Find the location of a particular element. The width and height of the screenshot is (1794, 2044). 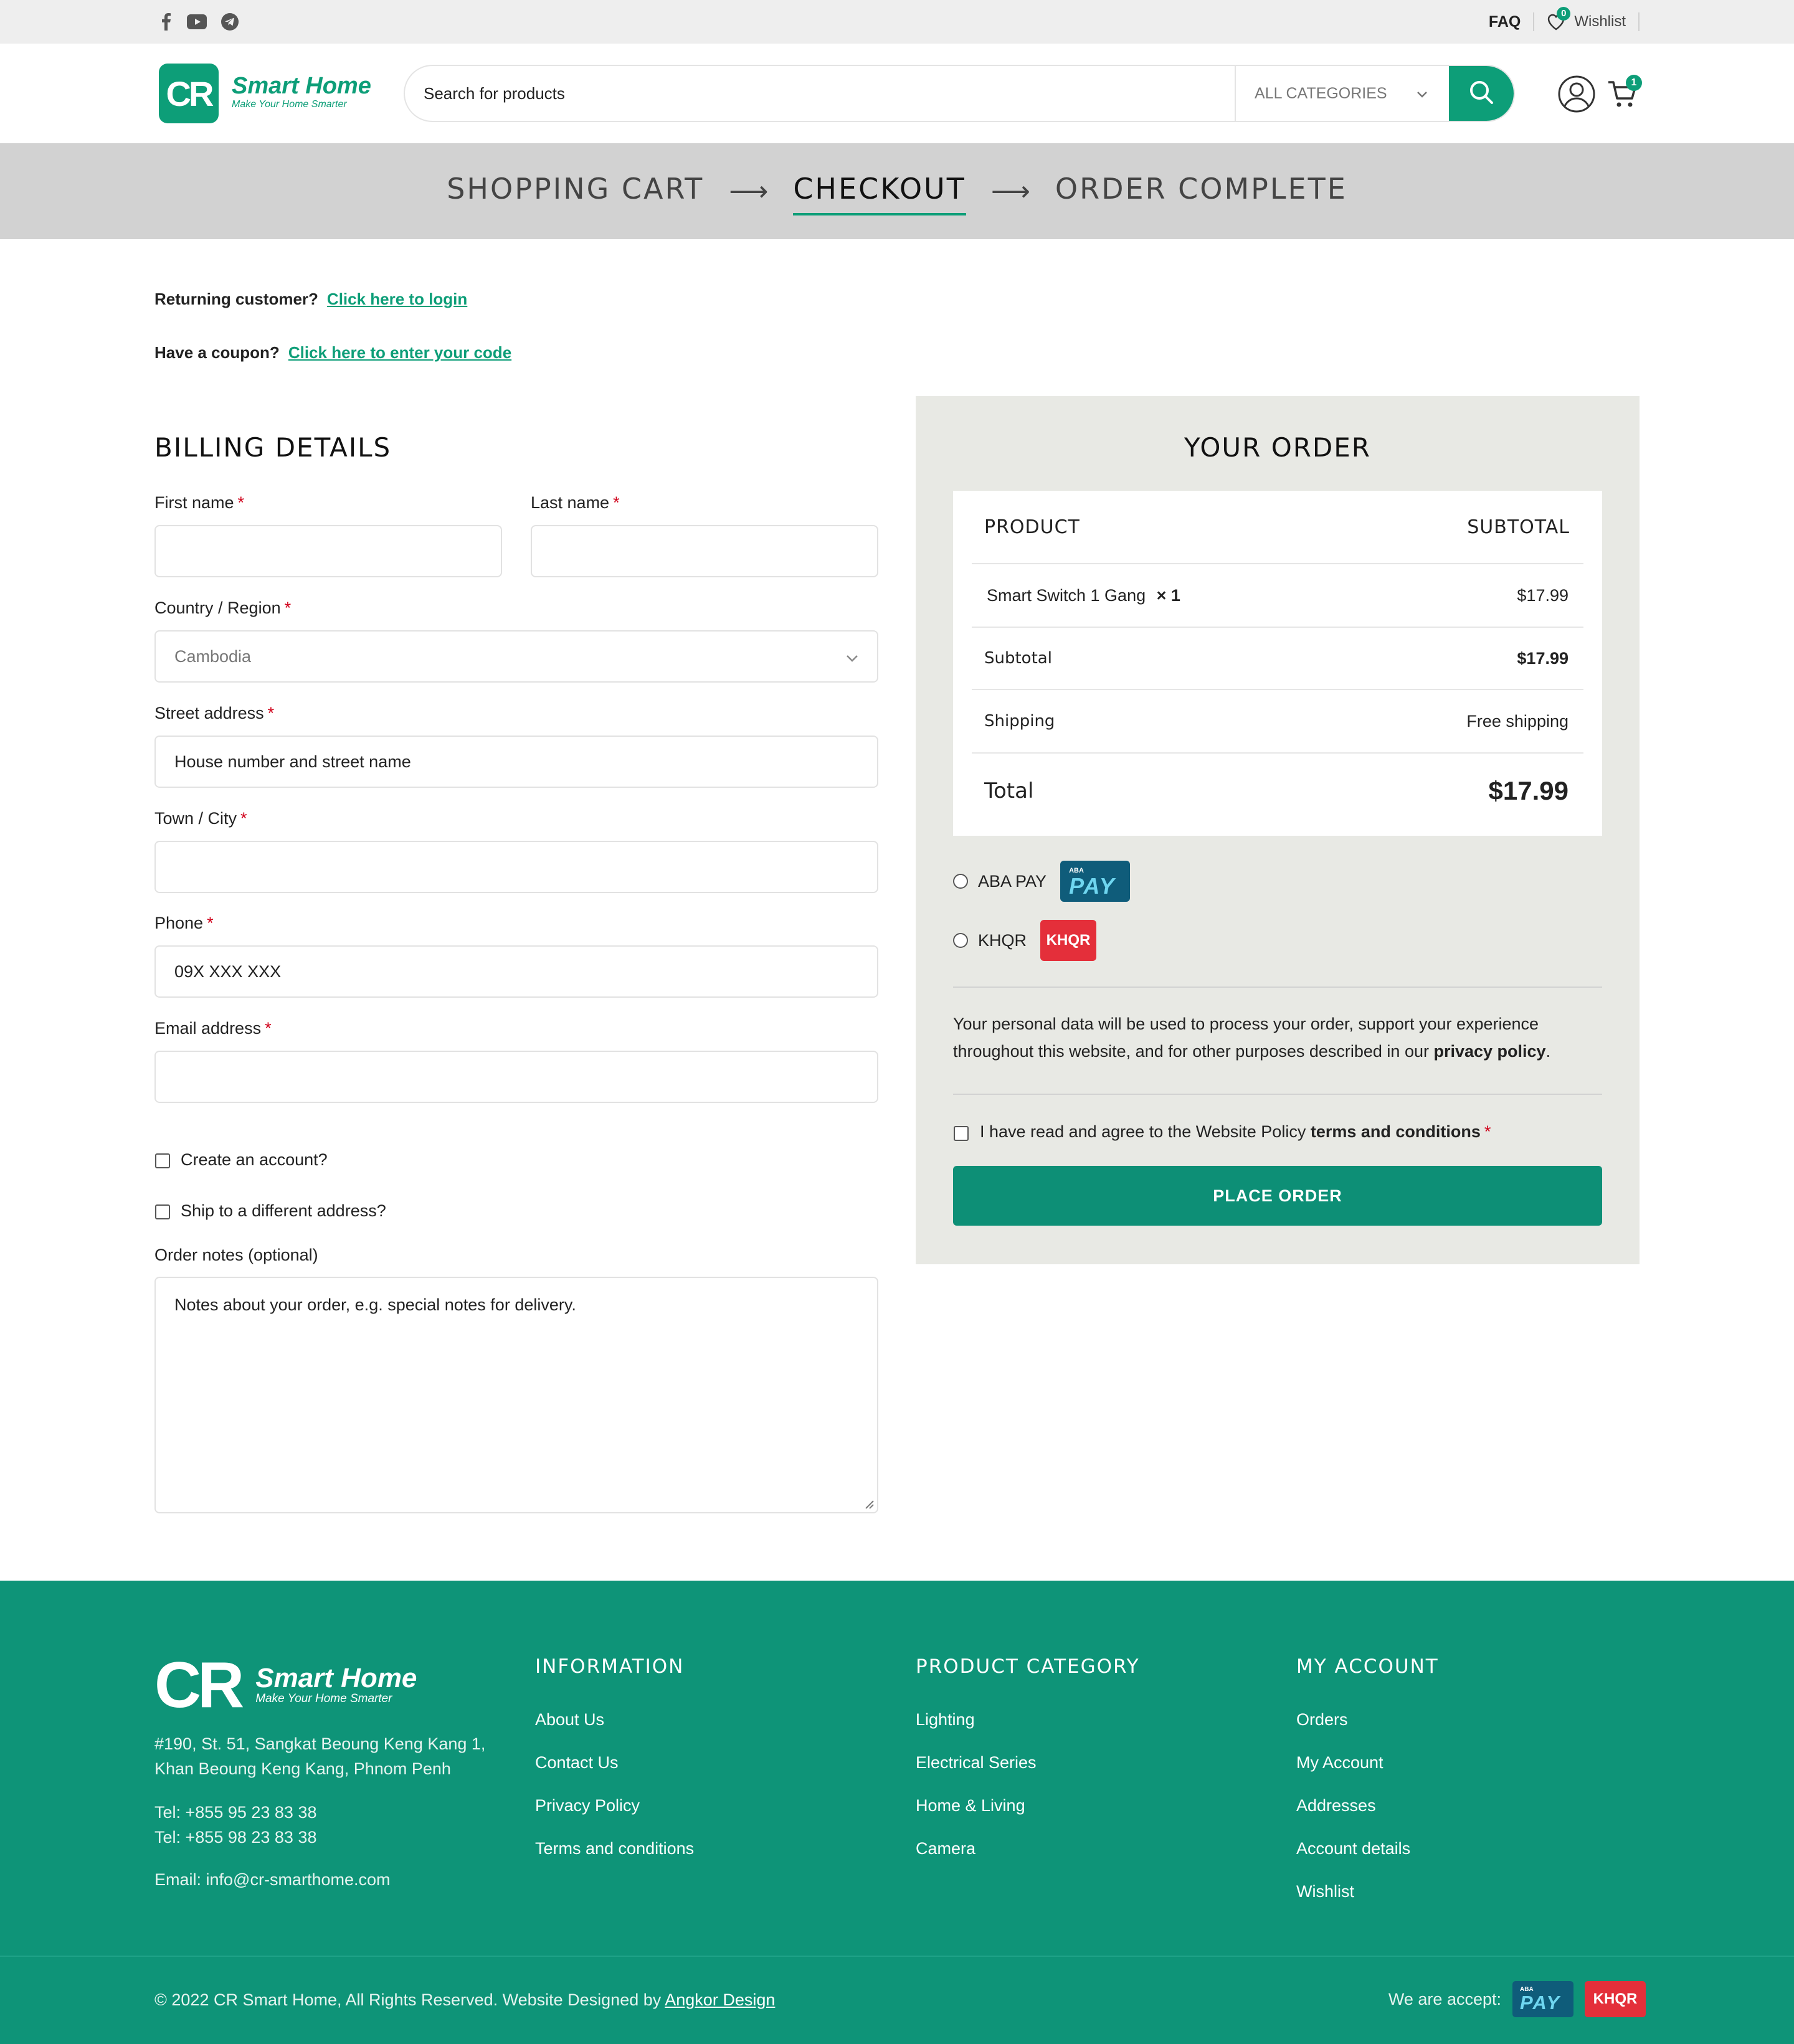

coupon-text: Have a coupon? is located at coordinates (217, 352).